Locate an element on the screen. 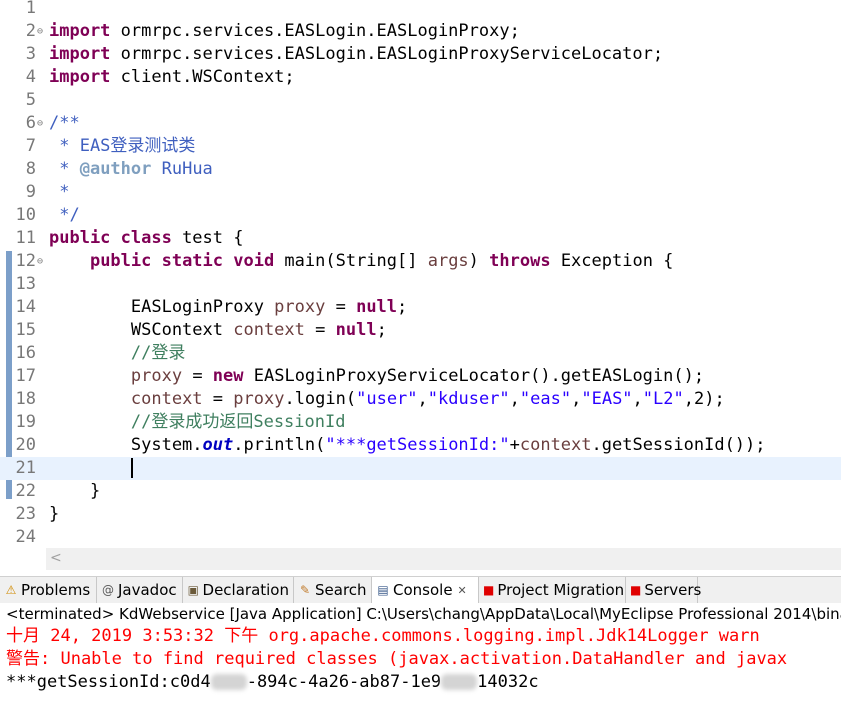 The height and width of the screenshot is (718, 841). code-text: import client.WSContext; is located at coordinates (172, 77).